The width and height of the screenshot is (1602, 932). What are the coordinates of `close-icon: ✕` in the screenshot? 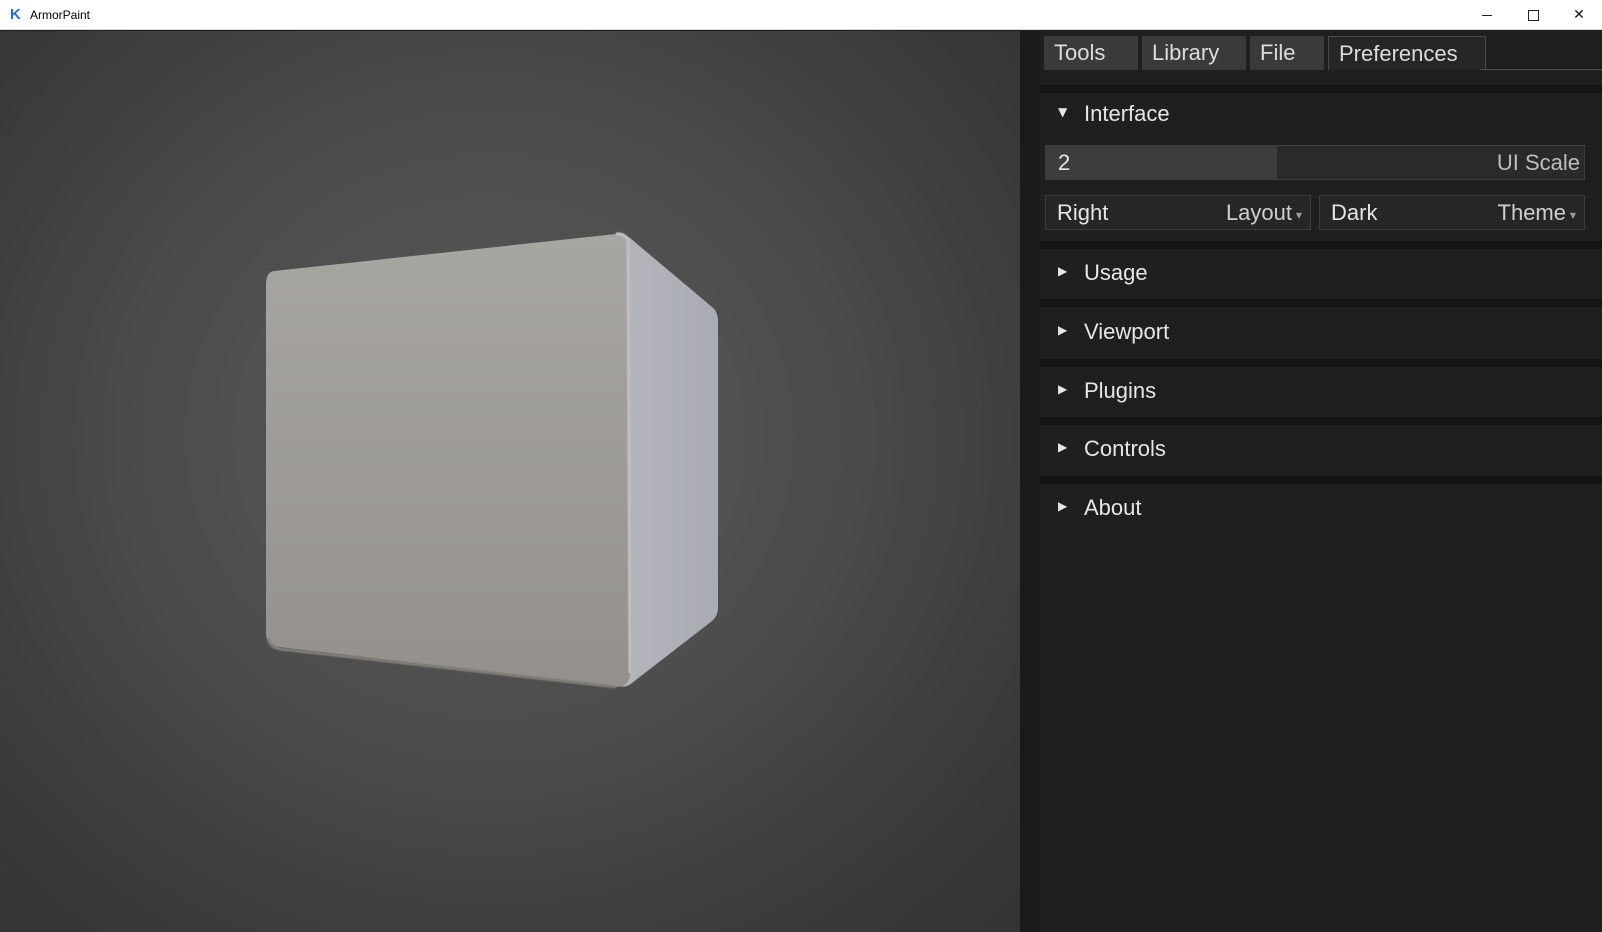 It's located at (1579, 15).